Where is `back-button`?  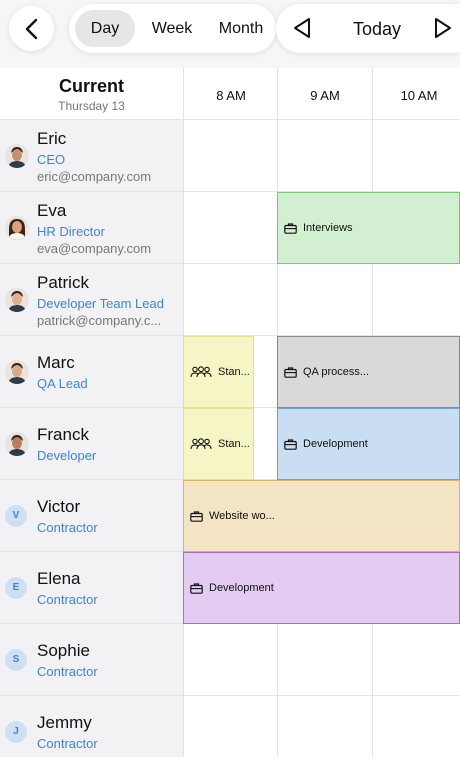 back-button is located at coordinates (31, 28).